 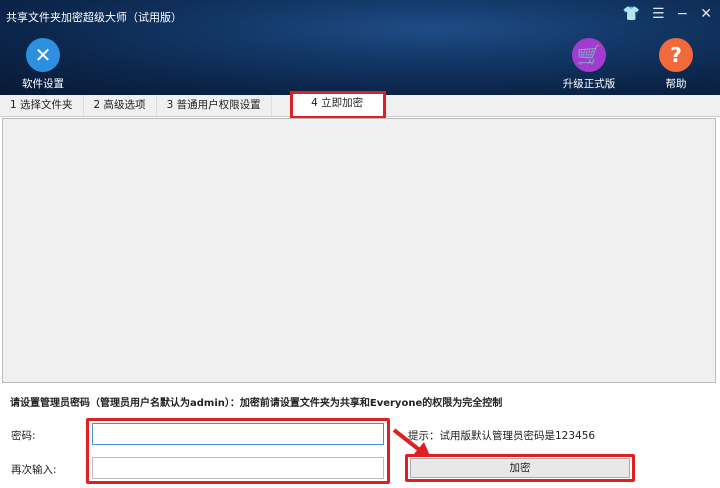 I want to click on settings-button: ✕ 软件设置, so click(x=43, y=64).